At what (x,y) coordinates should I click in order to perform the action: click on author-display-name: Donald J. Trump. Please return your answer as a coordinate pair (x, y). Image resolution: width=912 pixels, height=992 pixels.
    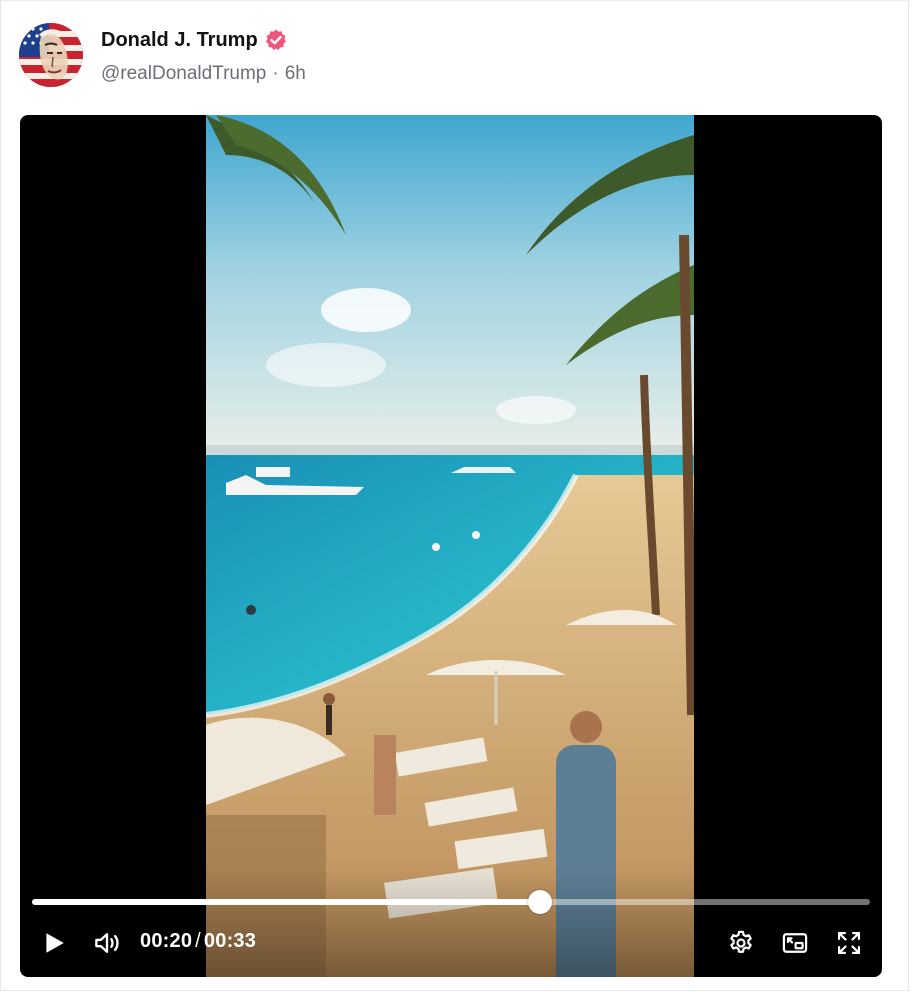
    Looking at the image, I should click on (179, 40).